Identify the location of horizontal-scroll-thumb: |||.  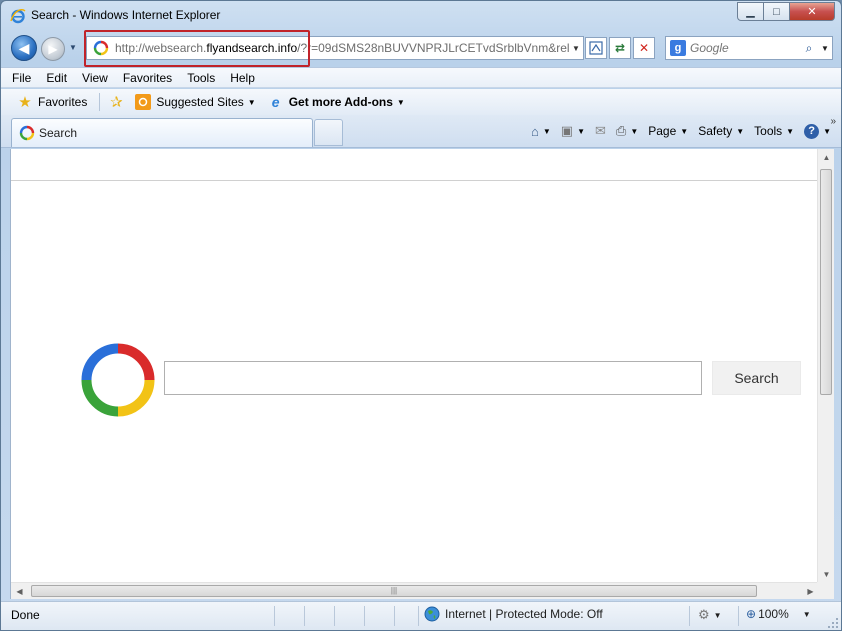
(394, 591).